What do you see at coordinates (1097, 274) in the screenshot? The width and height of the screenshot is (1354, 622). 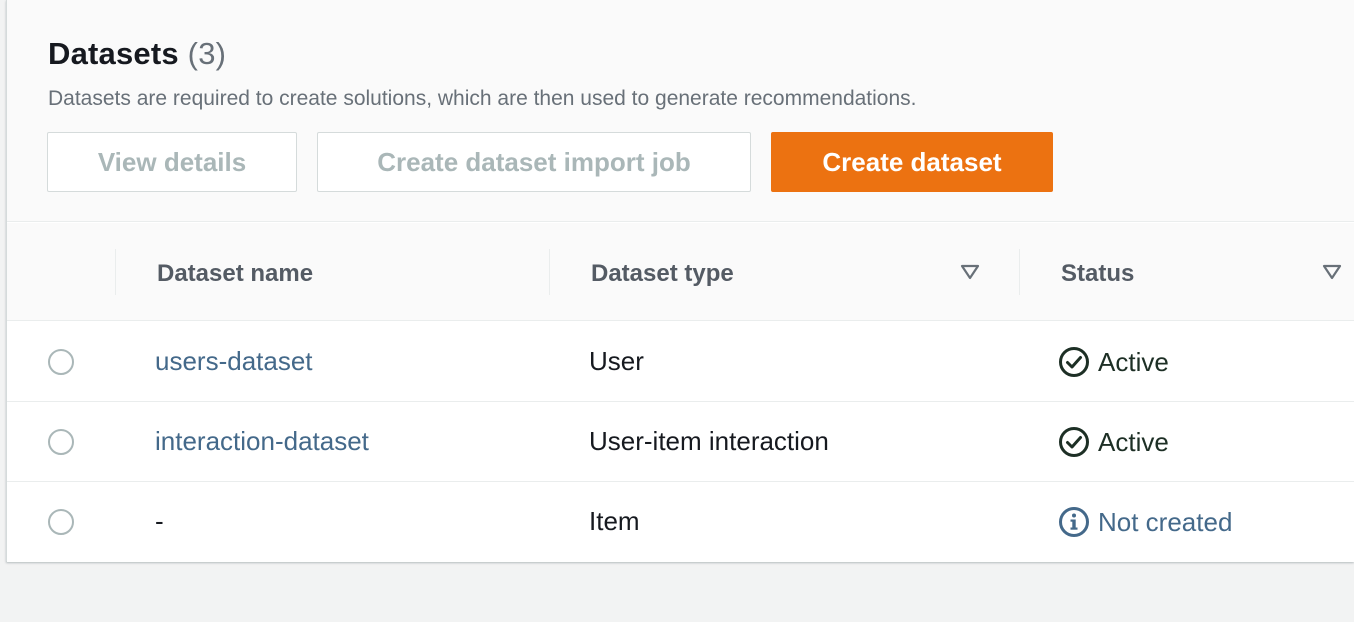 I see `column-header-status: Status` at bounding box center [1097, 274].